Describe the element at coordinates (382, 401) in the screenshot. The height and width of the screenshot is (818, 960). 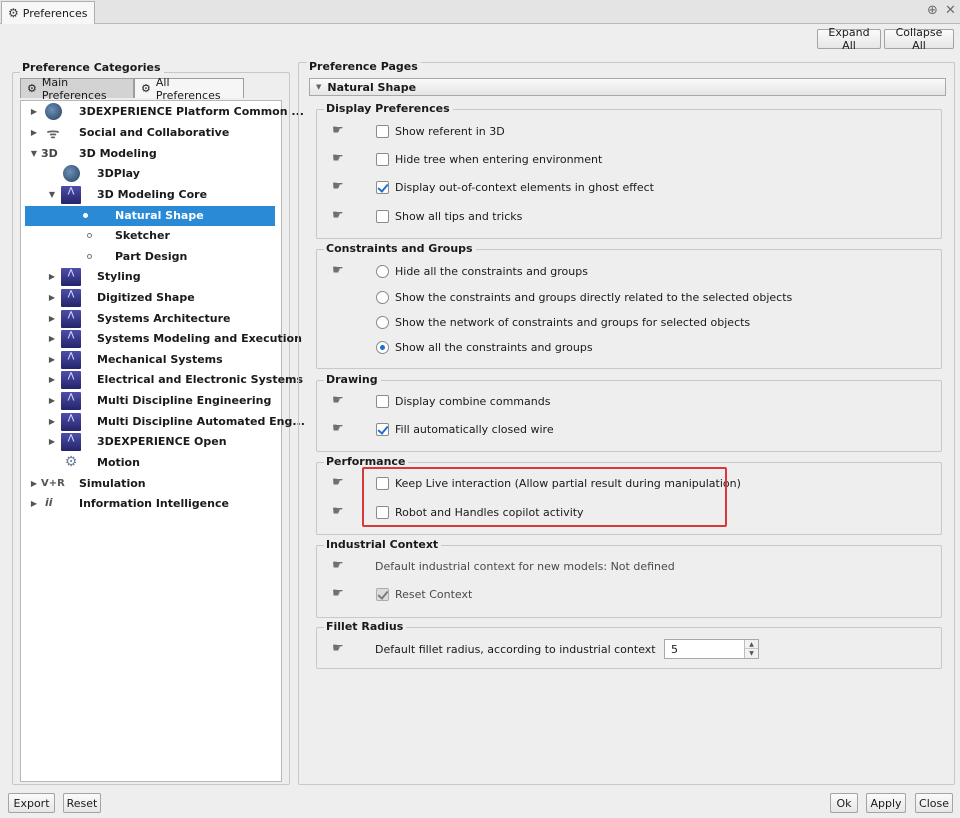
I see `combine-commands-checkbox` at that location.